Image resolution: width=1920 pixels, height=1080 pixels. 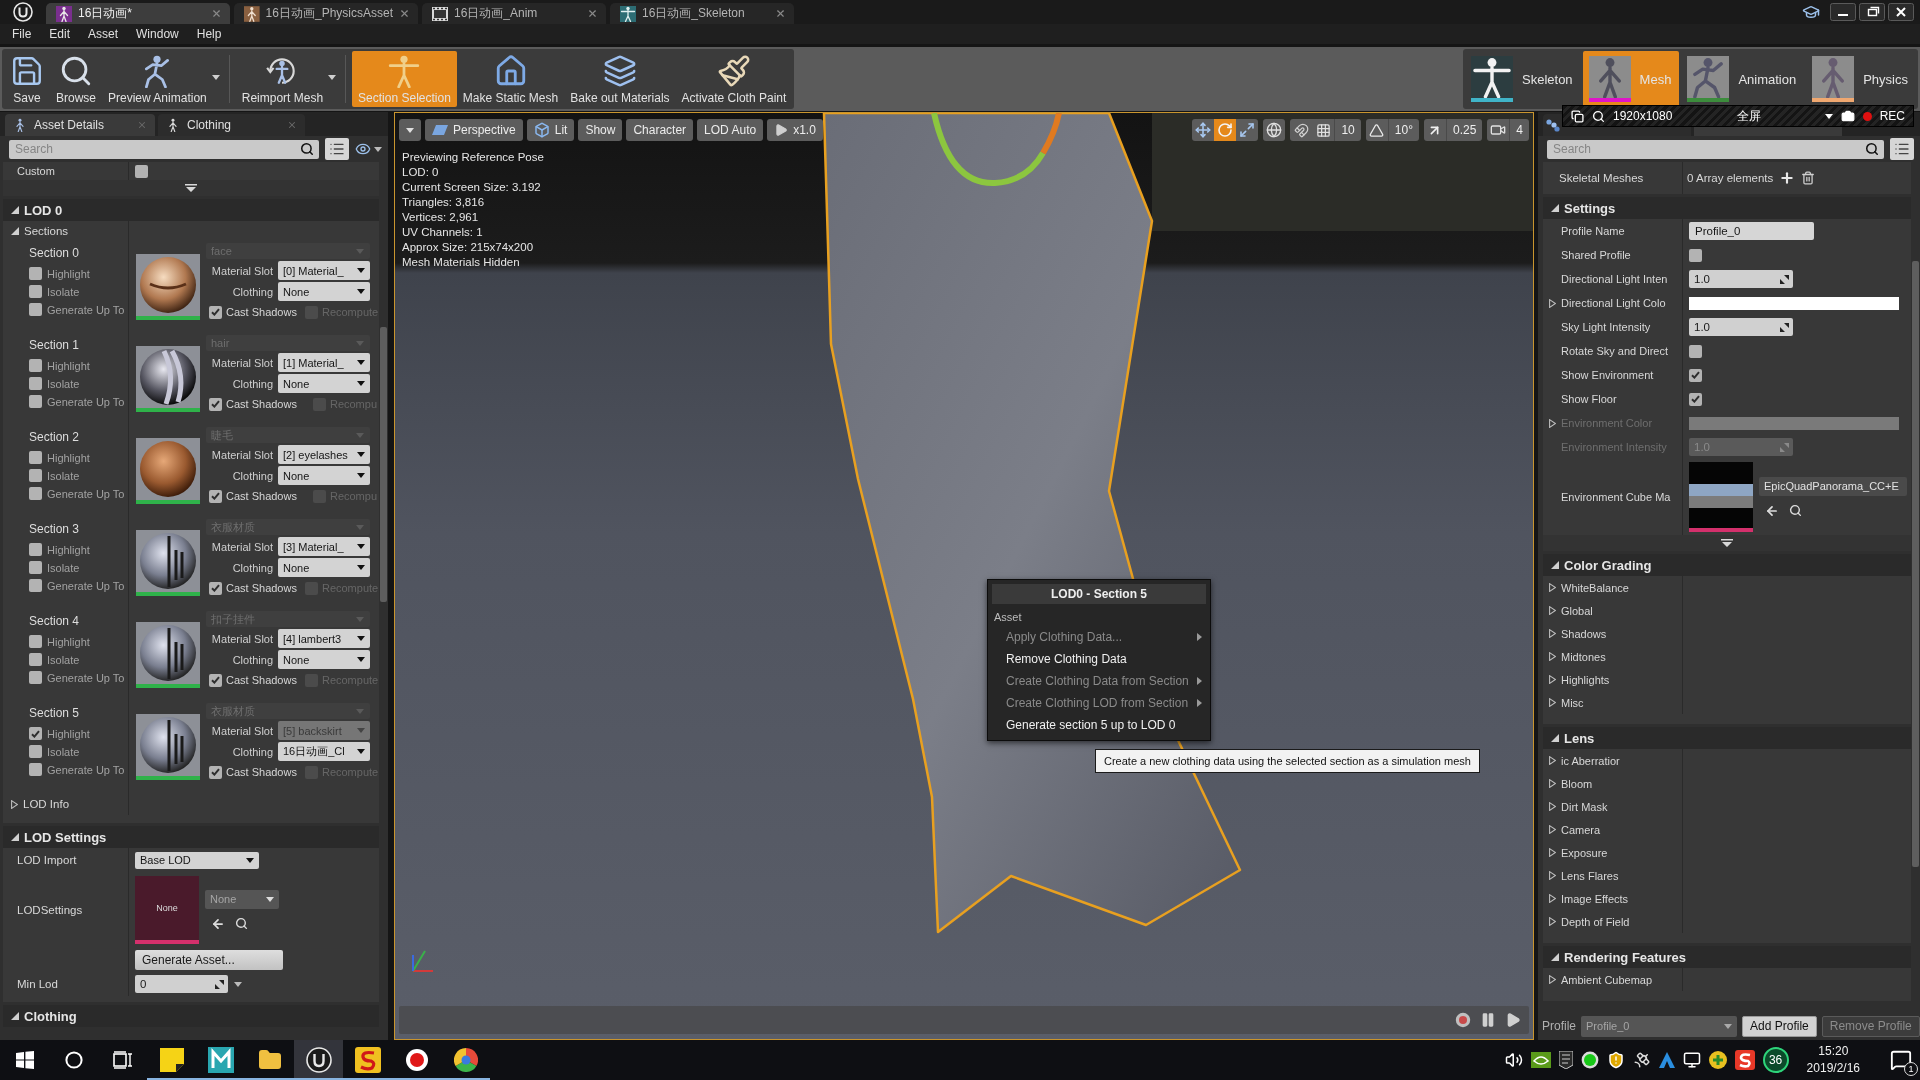 What do you see at coordinates (46, 804) in the screenshot?
I see `group-label: LOD Info` at bounding box center [46, 804].